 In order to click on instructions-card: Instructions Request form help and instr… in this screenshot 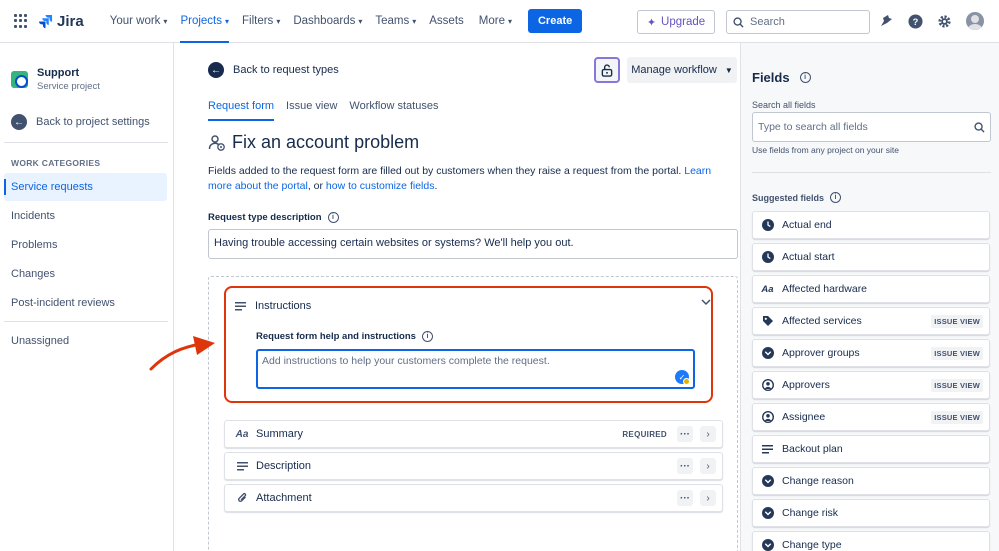, I will do `click(468, 344)`.